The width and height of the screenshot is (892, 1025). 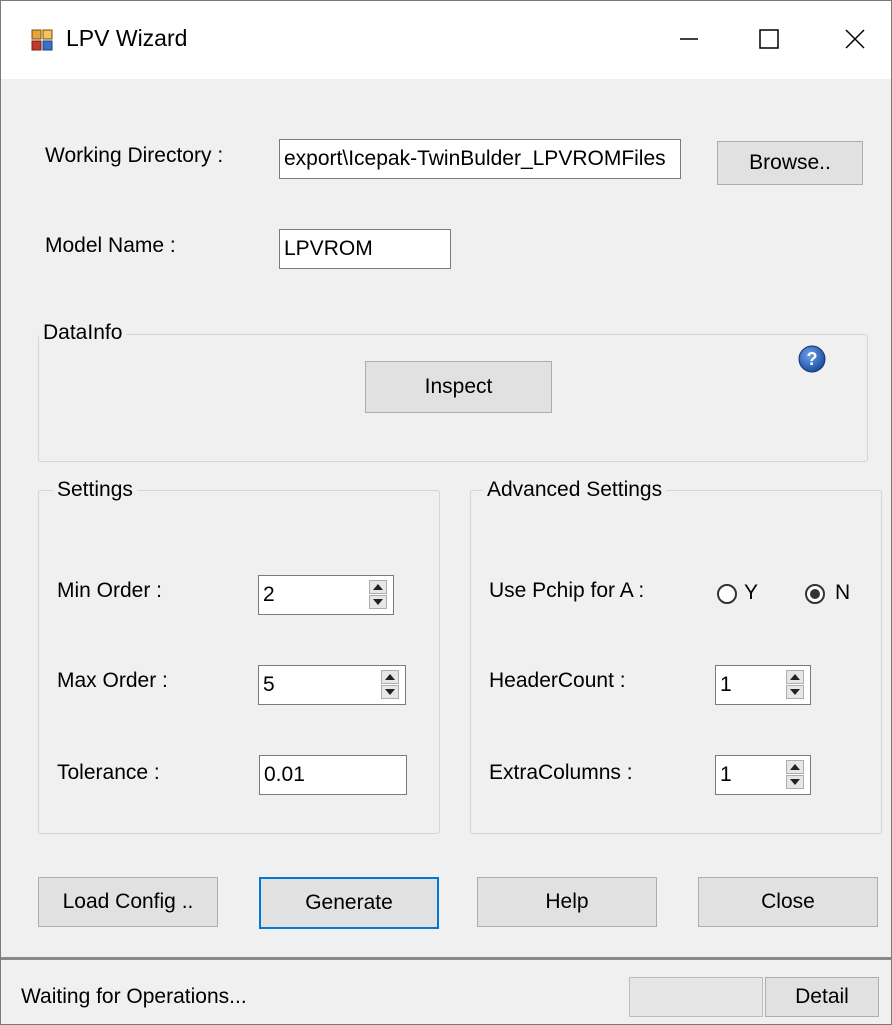 I want to click on header-count-decrement-button, so click(x=795, y=692).